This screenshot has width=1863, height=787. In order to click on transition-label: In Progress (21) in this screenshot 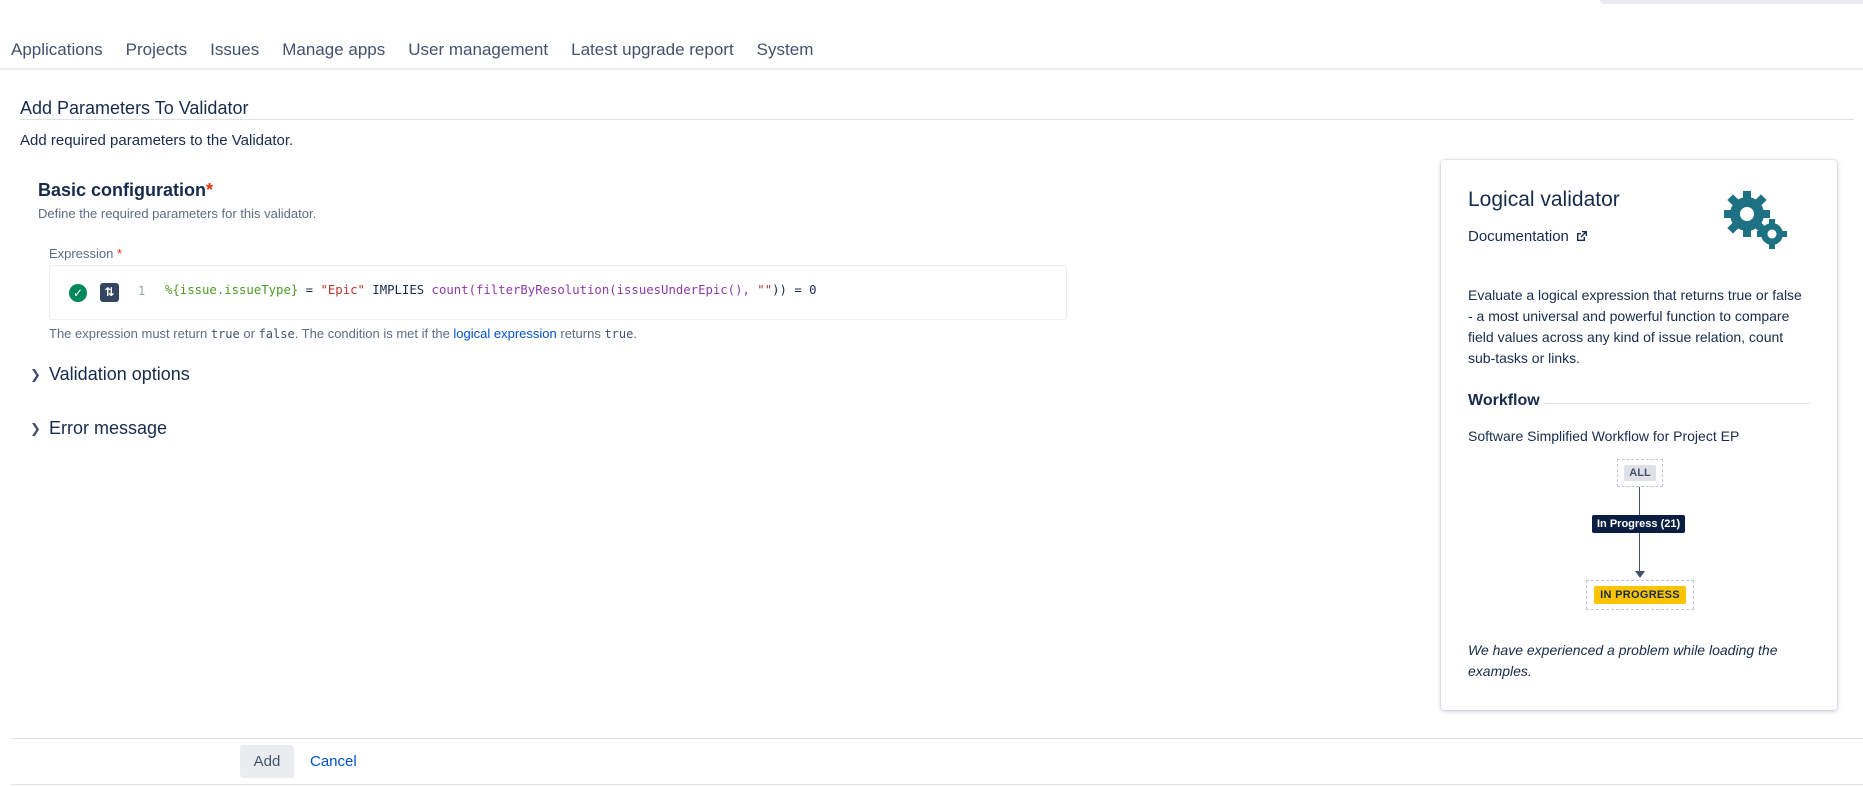, I will do `click(1639, 524)`.